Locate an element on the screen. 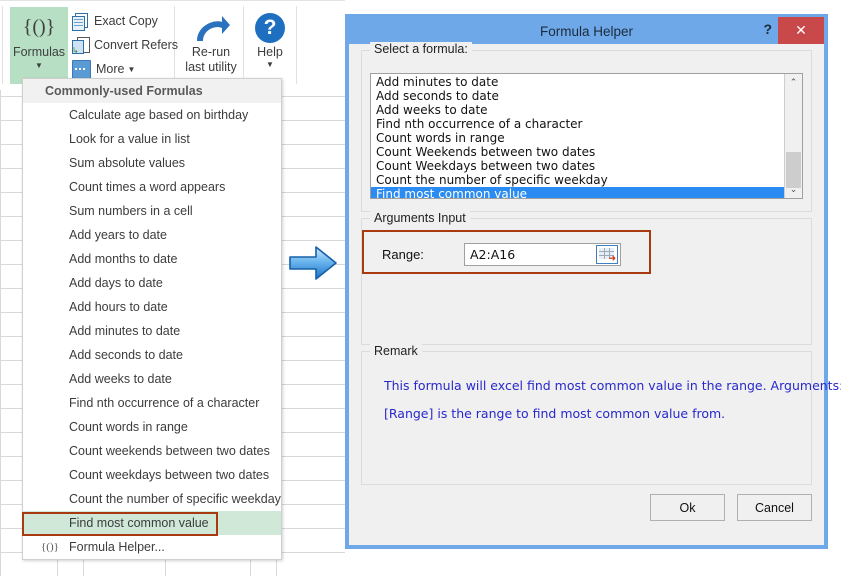 This screenshot has height=576, width=841. question-mark-icon: ? is located at coordinates (270, 28).